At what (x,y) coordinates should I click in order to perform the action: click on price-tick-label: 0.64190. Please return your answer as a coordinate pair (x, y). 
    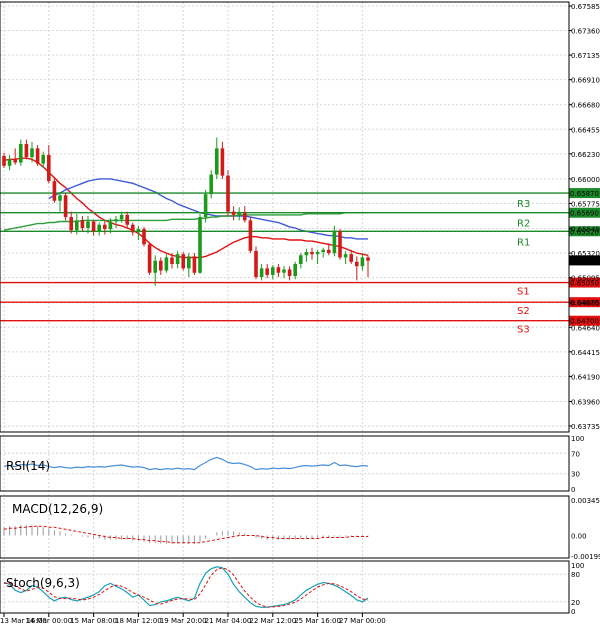
    Looking at the image, I should click on (585, 377).